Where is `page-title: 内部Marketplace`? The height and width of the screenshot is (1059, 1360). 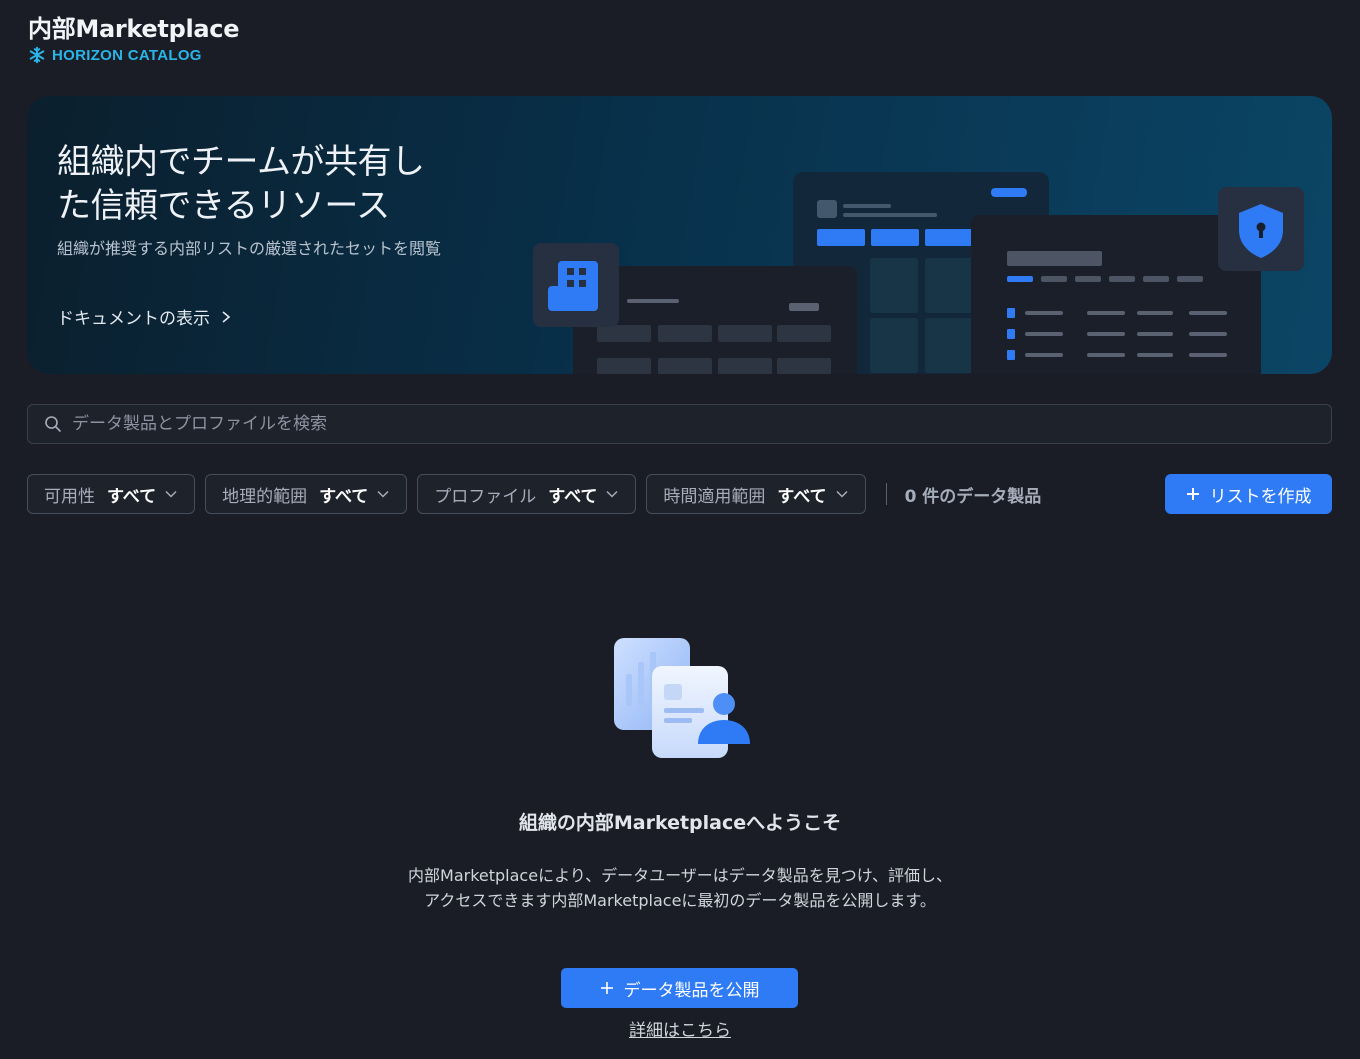
page-title: 内部Marketplace is located at coordinates (134, 29).